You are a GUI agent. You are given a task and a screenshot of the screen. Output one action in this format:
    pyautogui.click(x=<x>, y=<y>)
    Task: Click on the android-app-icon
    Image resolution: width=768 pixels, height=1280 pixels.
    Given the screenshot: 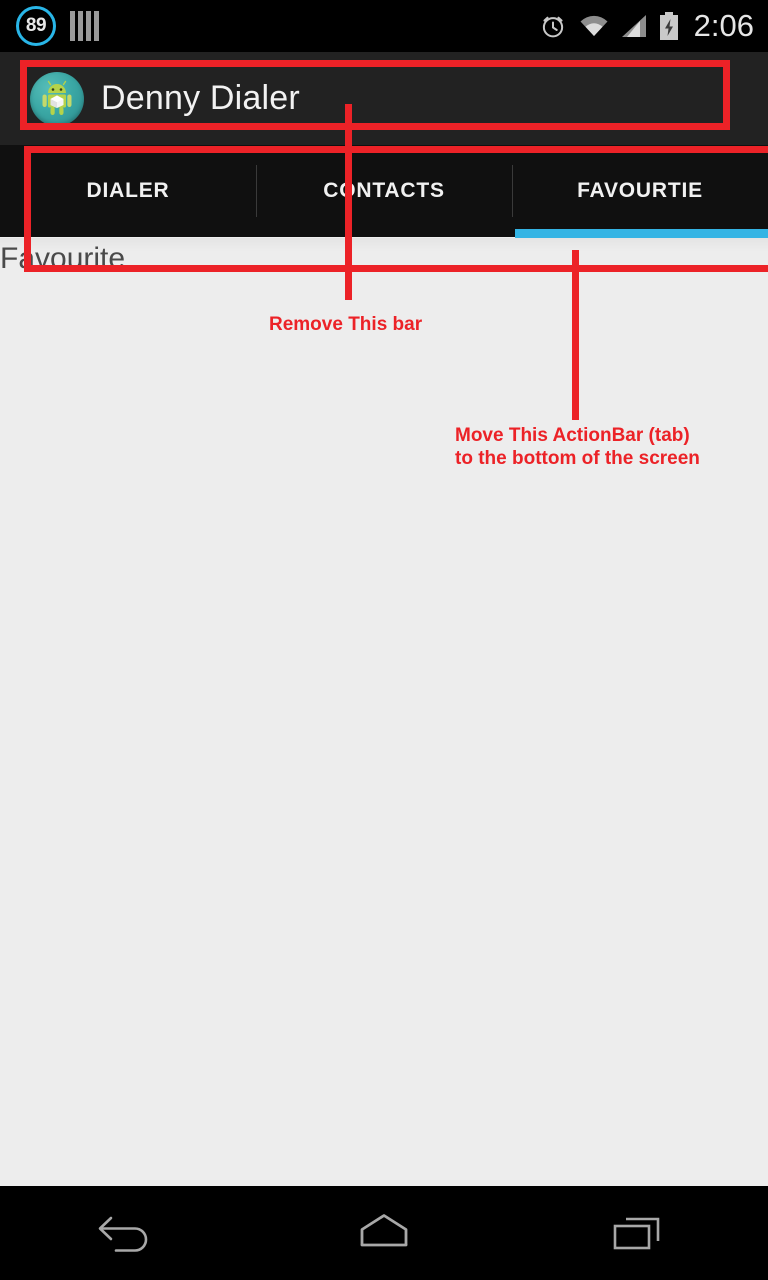 What is the action you would take?
    pyautogui.click(x=57, y=98)
    